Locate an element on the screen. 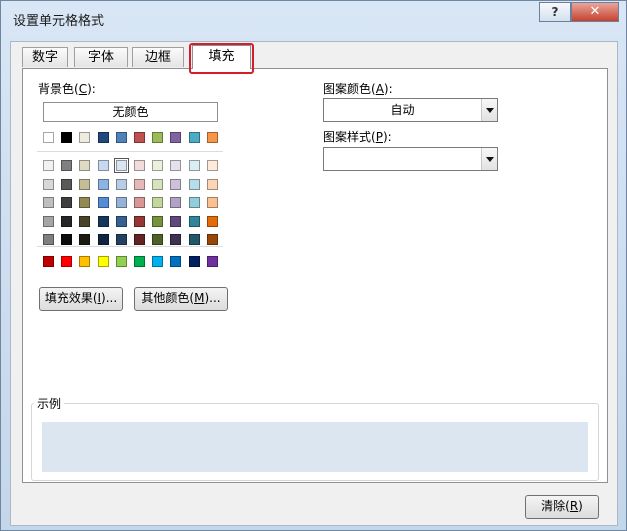 The width and height of the screenshot is (627, 531). title-bar: 设置单元格格式 ? ✕ is located at coordinates (313, 18).